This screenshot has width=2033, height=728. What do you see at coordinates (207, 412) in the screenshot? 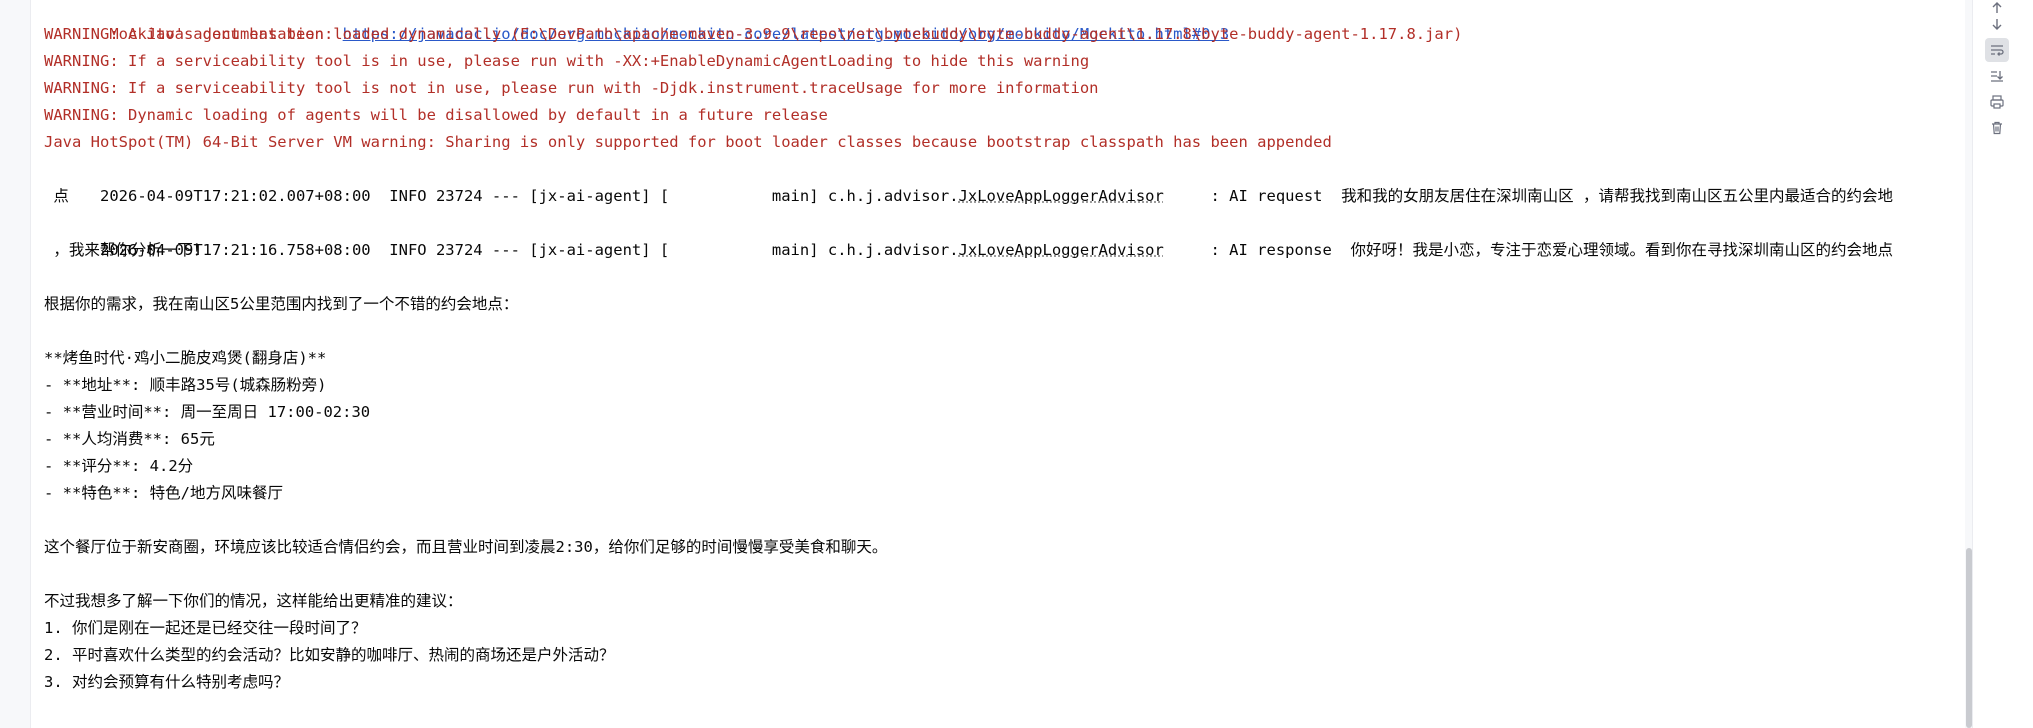
I see `console-line-text: - **营业时间**: 周一至周日 17:00-02:30` at bounding box center [207, 412].